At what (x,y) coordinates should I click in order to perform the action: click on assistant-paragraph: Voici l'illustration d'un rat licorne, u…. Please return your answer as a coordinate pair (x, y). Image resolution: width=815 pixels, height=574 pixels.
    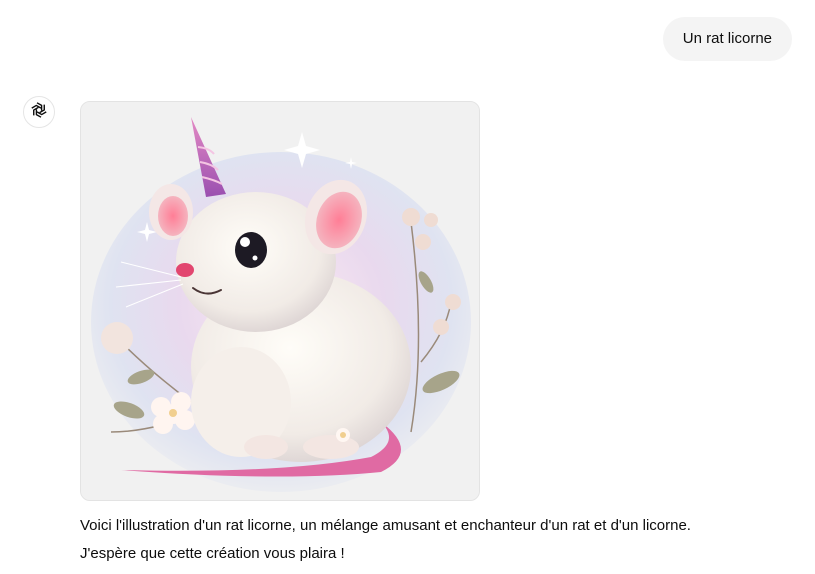
    Looking at the image, I should click on (385, 525).